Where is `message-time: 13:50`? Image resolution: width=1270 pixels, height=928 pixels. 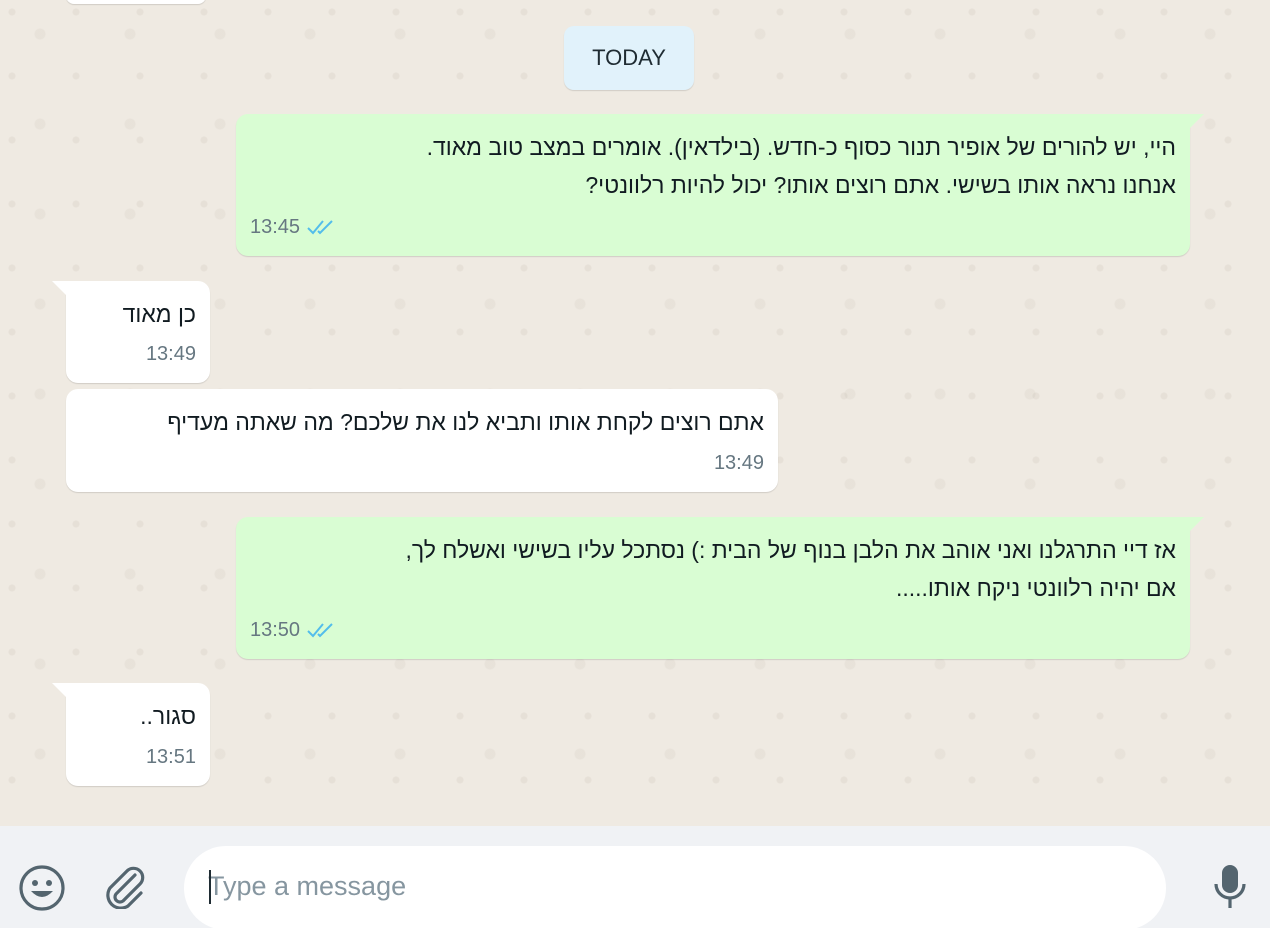
message-time: 13:50 is located at coordinates (275, 630).